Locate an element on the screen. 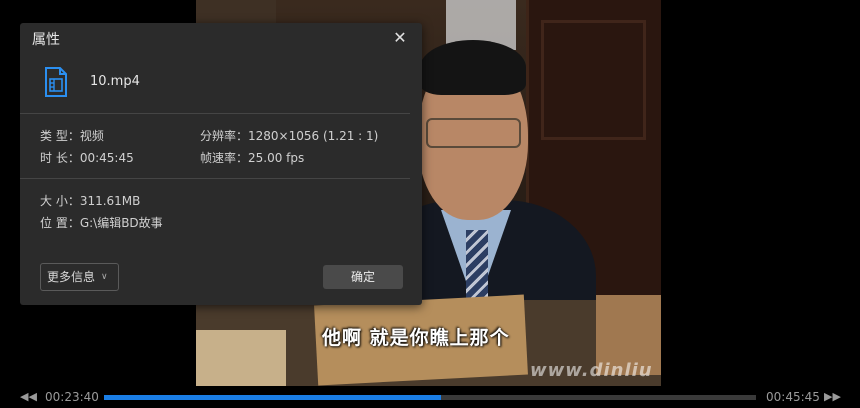 This screenshot has height=408, width=860. player-bar: ◀◀ 00:23:40 00:45:45 ▶▶ is located at coordinates (430, 397).